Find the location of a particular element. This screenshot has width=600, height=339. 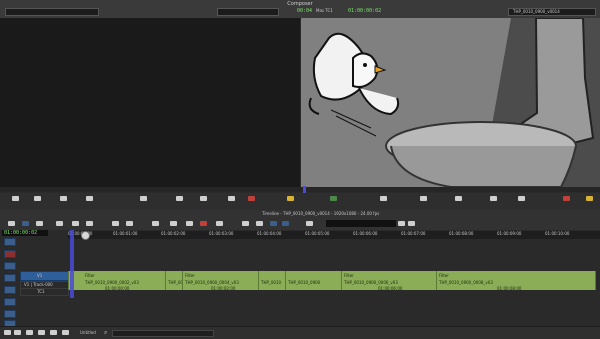

extract-button is located at coordinates (75, 223).